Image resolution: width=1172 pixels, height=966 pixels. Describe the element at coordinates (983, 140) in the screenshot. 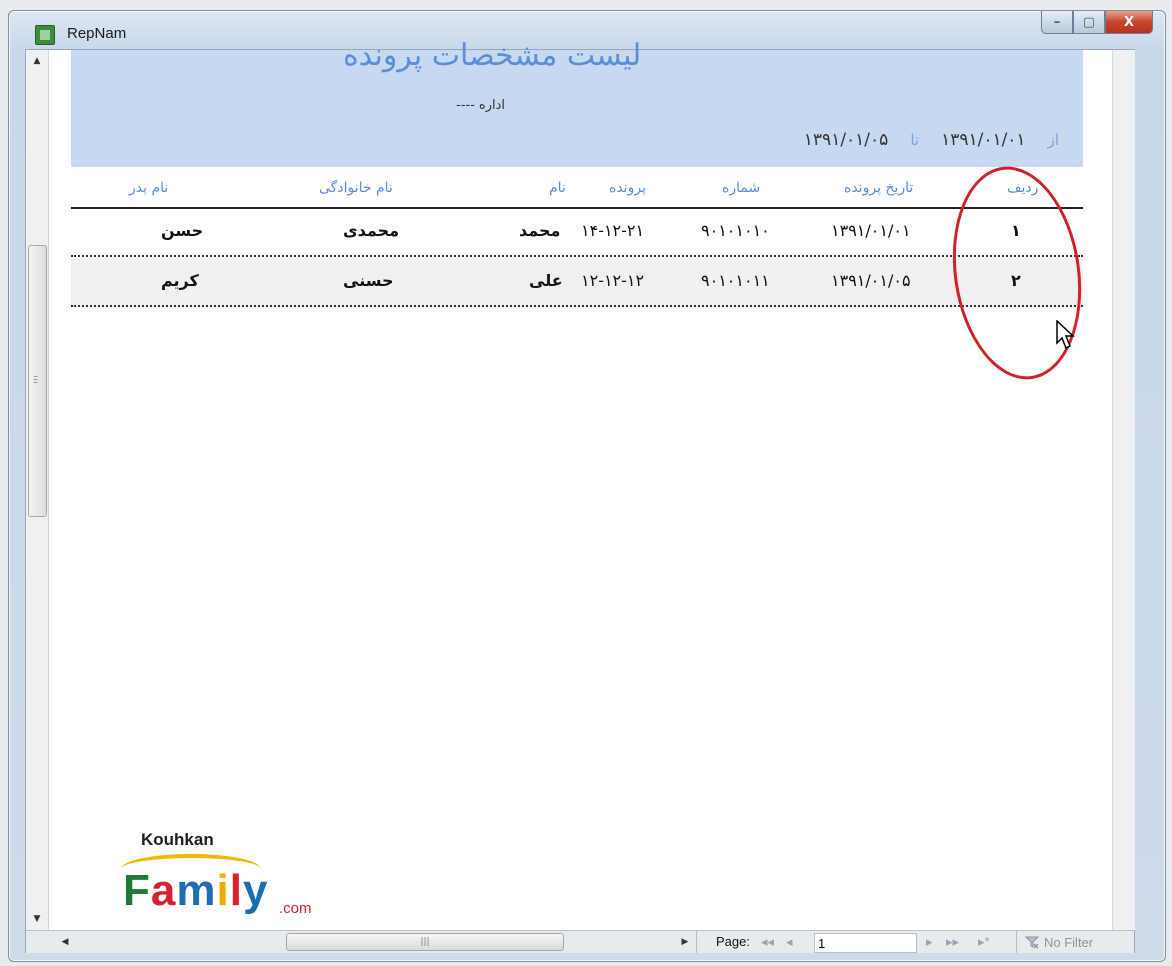

I see `range-from: ۱۳۹۱/۰۱/۰۱` at that location.